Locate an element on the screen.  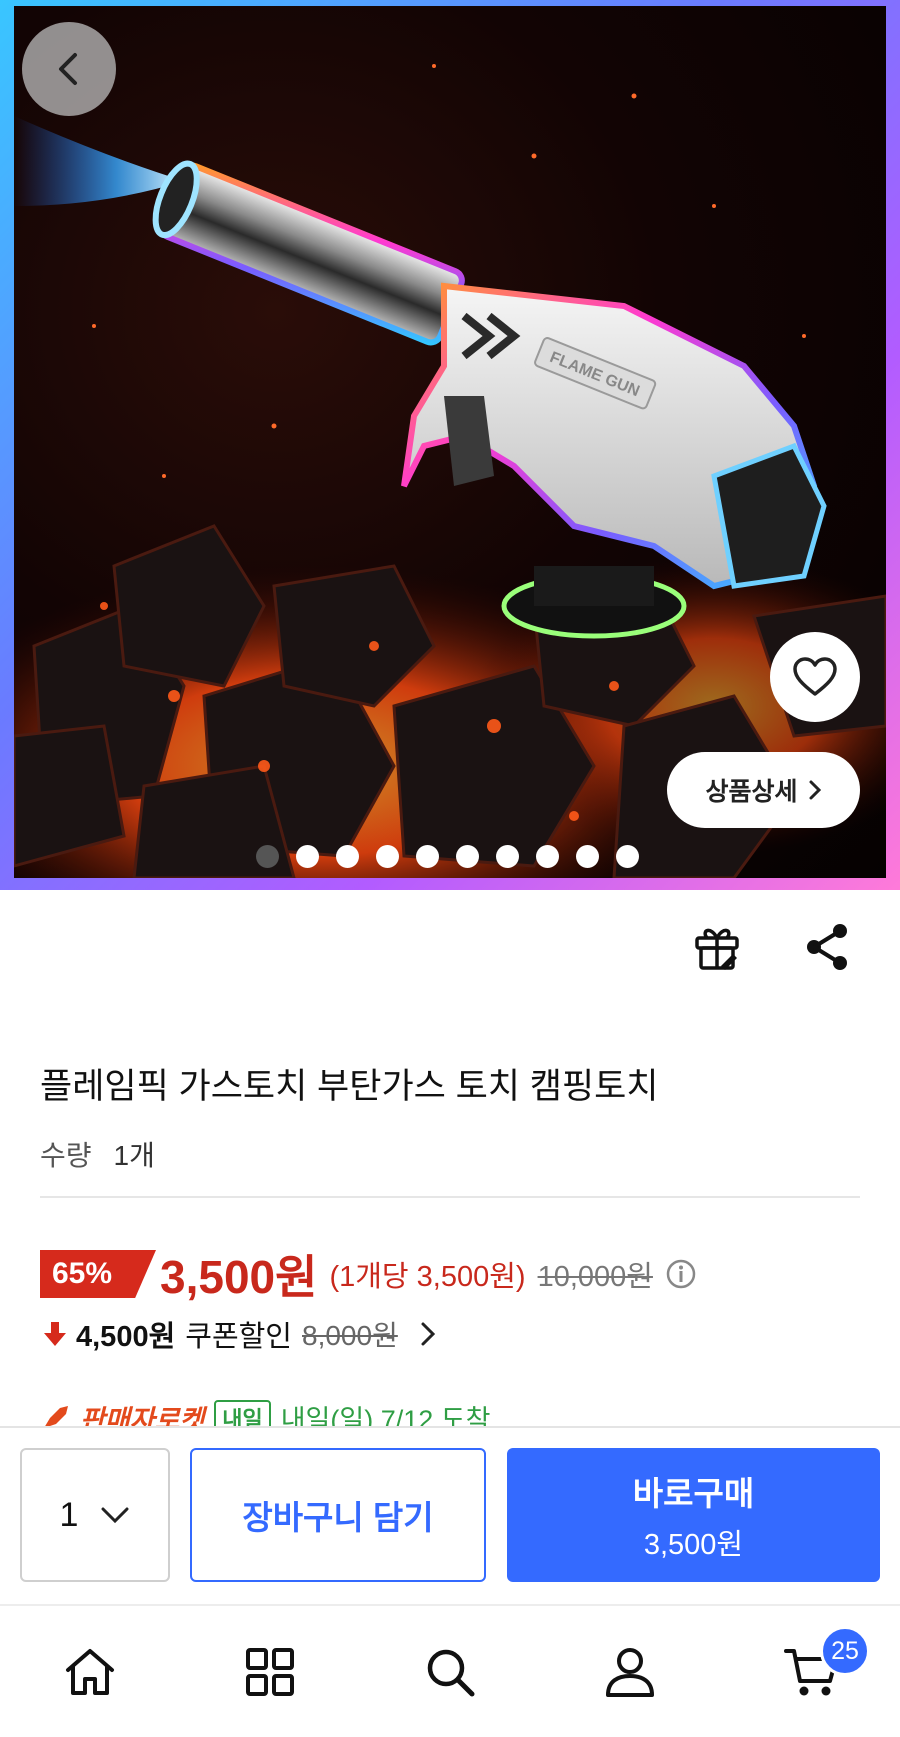
quantity-select-value: 1 is located at coordinates (69, 1514).